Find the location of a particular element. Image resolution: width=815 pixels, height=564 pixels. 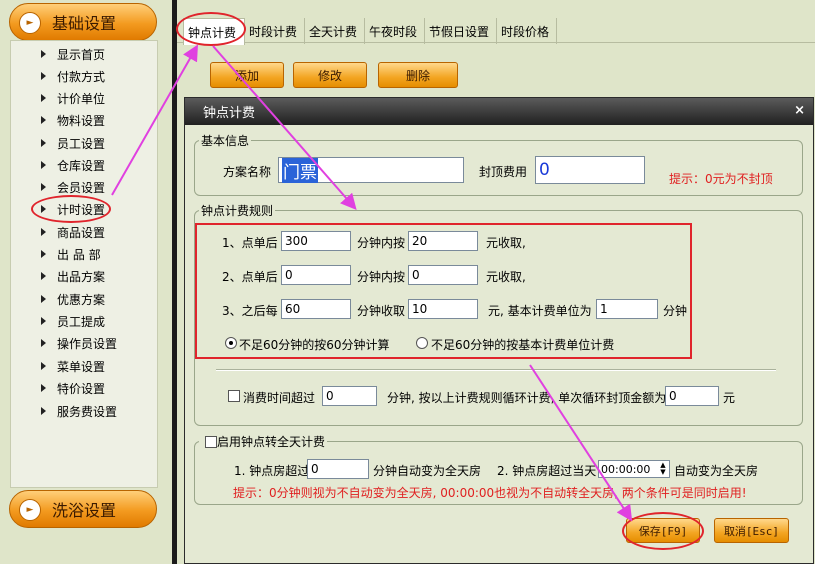

consume-minutes-input: 0 is located at coordinates (349, 396).